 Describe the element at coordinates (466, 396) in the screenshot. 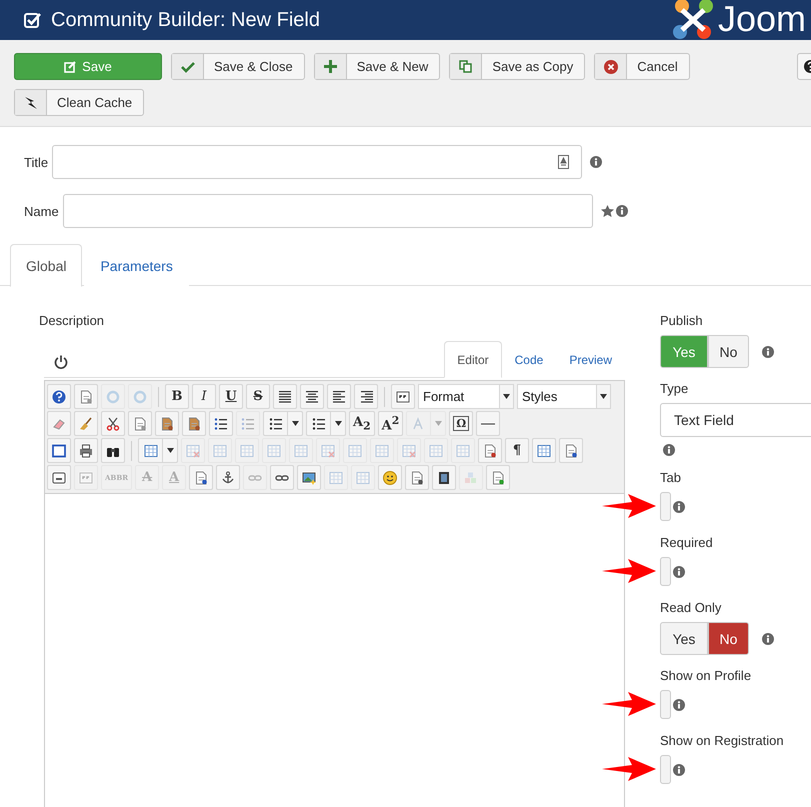

I see `style-select: Format` at that location.